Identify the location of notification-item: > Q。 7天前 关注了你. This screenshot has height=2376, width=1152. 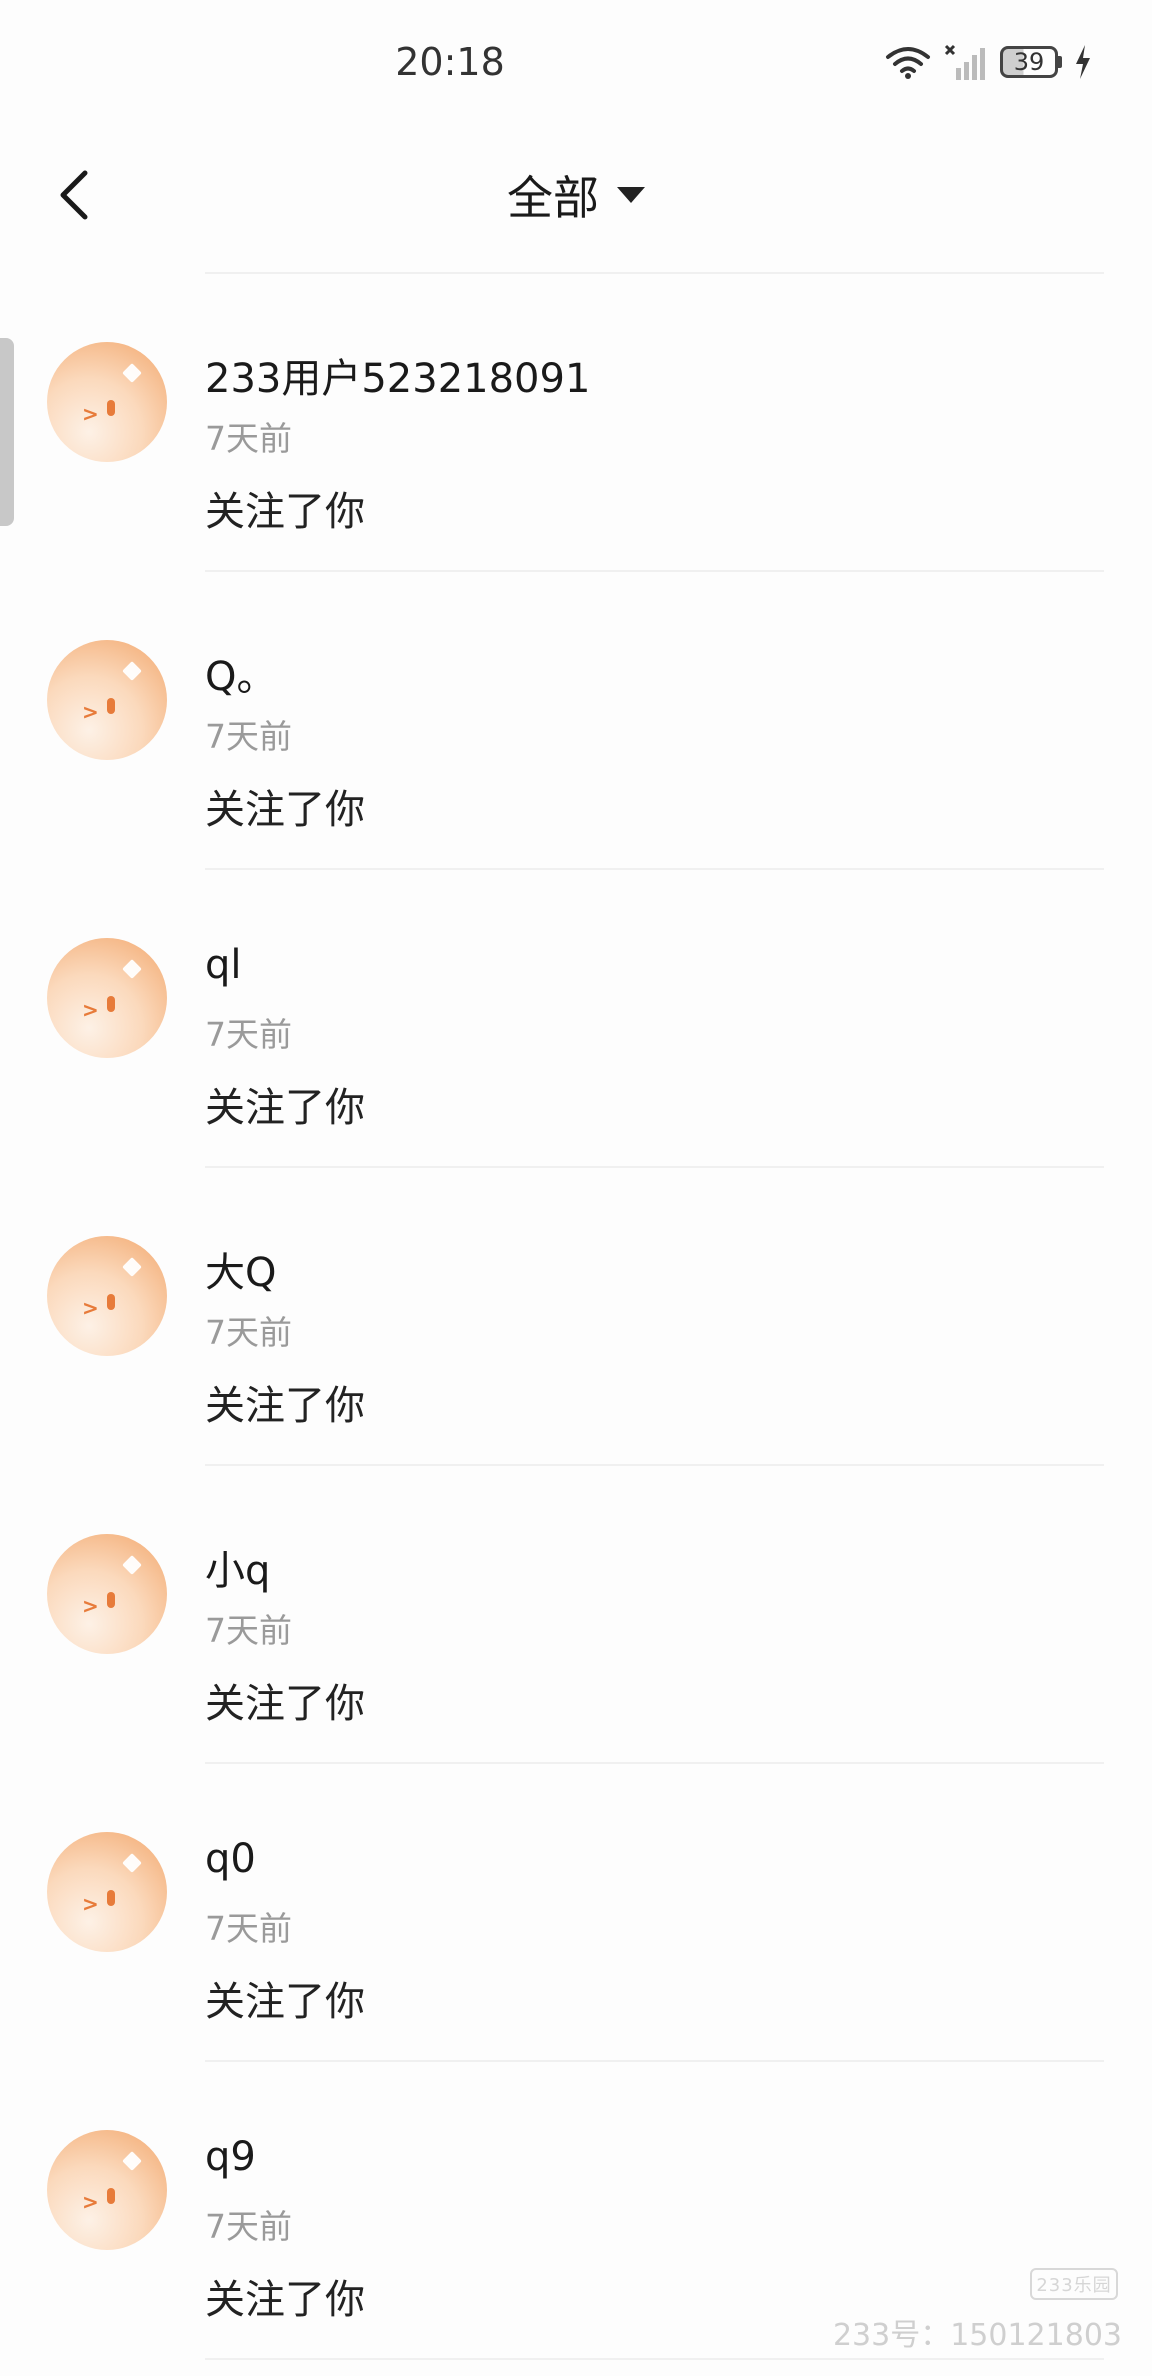
(576, 721).